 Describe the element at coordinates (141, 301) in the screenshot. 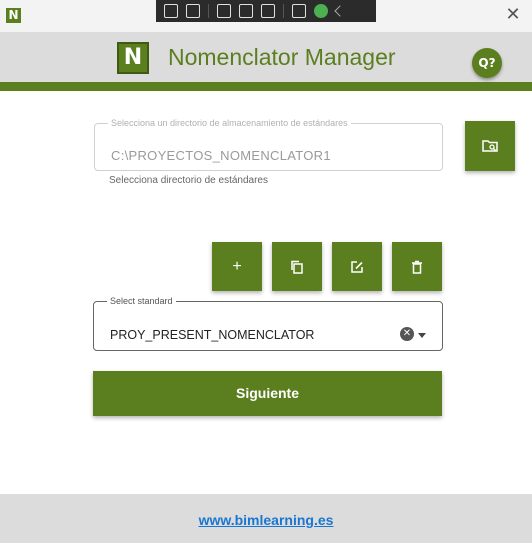

I see `standard-select-label: Select standard` at that location.